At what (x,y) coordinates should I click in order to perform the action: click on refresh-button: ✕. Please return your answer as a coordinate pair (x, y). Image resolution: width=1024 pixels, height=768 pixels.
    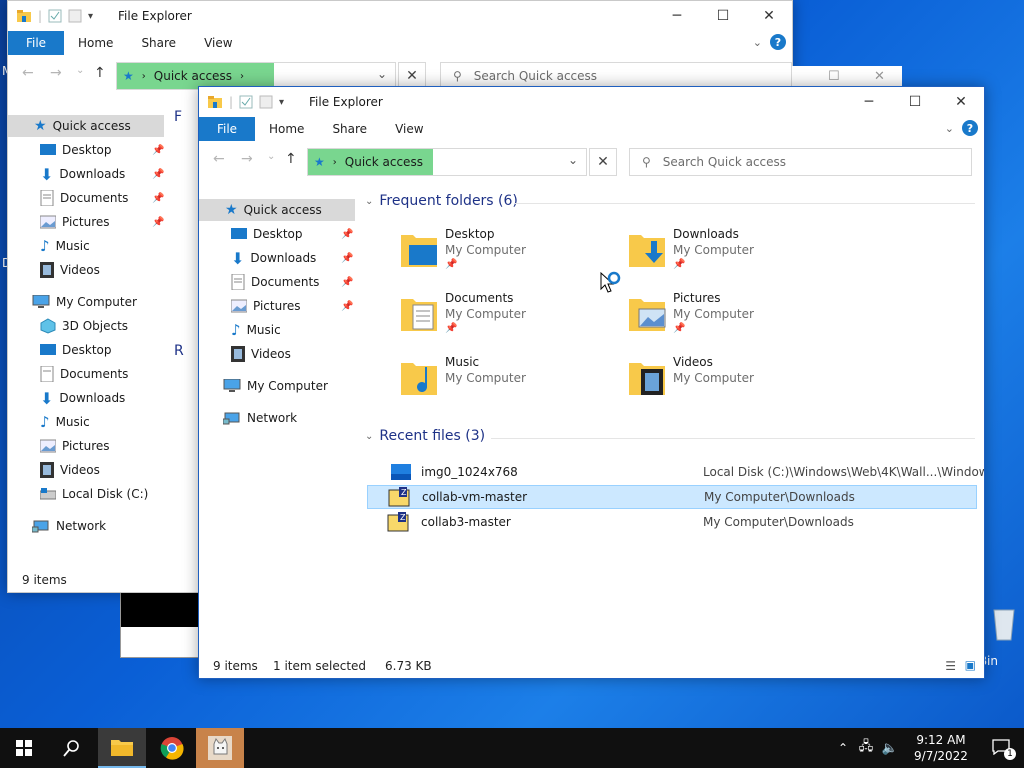
    Looking at the image, I should click on (603, 162).